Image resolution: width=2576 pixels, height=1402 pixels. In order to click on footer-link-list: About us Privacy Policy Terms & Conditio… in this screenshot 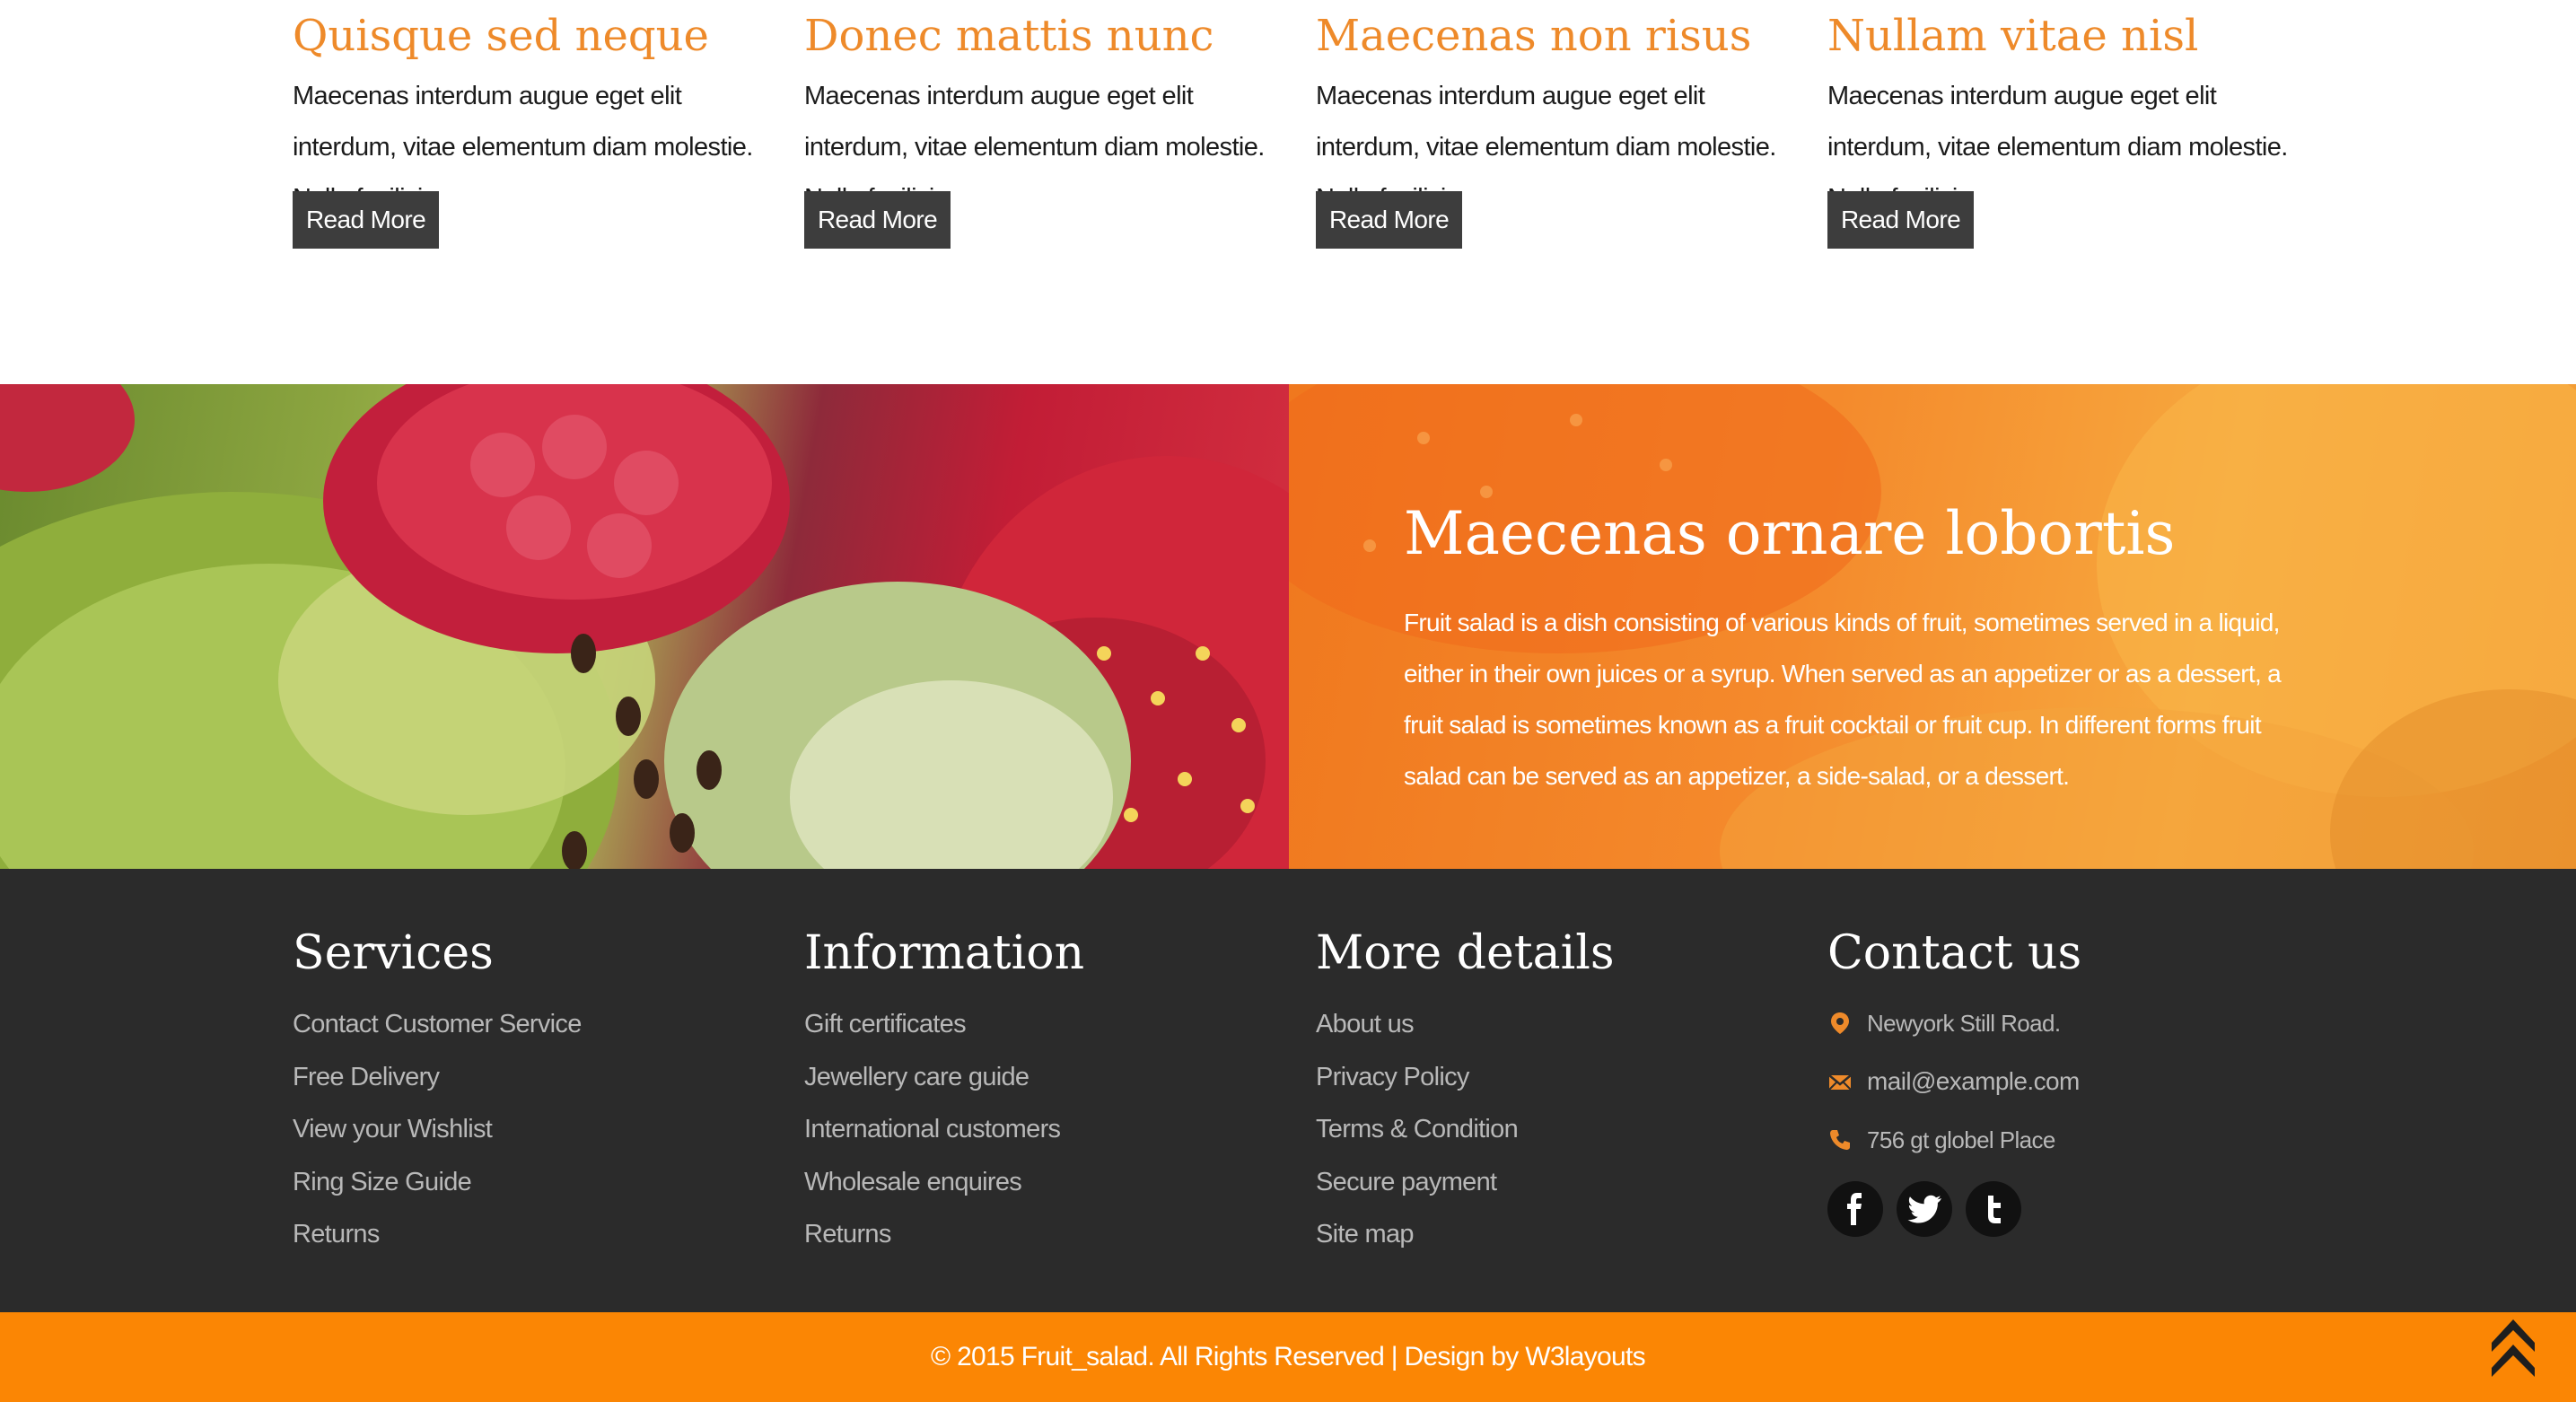, I will do `click(1417, 1137)`.